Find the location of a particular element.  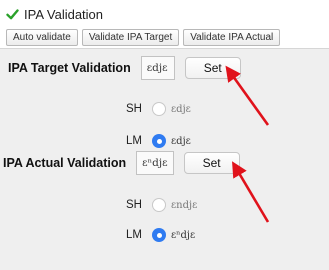

actual-validation-row: IPA Actual Validation ɛⁿdjɛ Set is located at coordinates (121, 163).